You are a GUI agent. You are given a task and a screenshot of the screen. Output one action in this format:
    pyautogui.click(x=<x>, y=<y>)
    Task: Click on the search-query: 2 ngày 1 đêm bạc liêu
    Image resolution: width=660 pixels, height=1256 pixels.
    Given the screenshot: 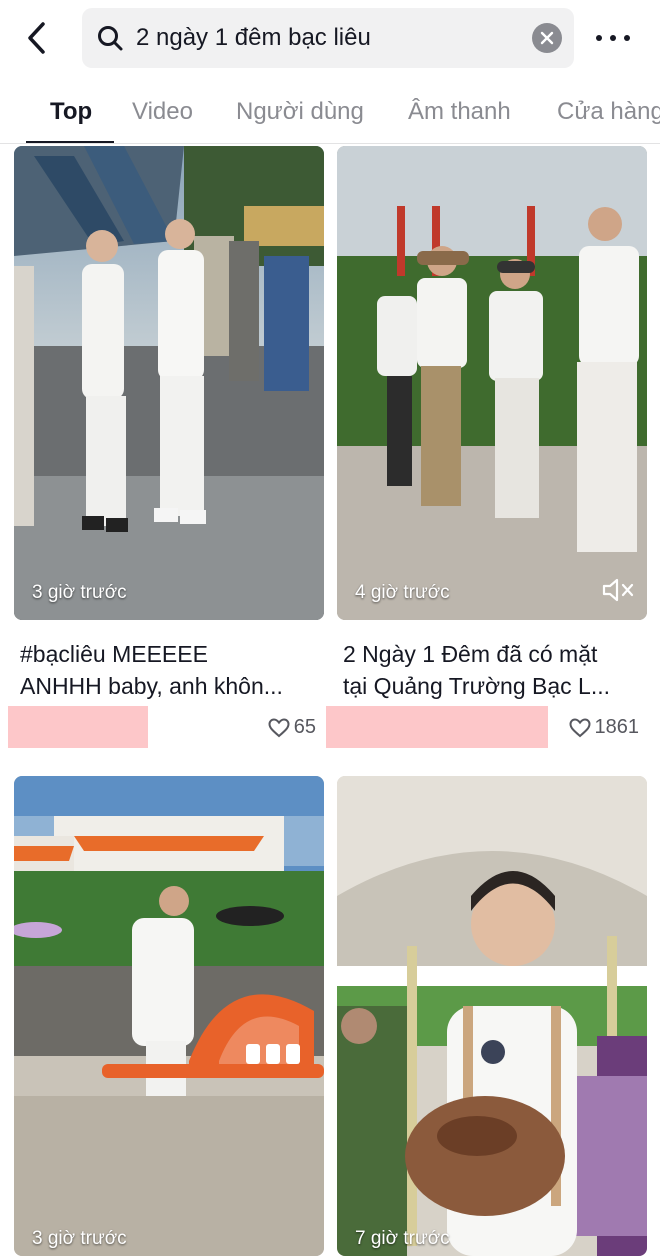 What is the action you would take?
    pyautogui.click(x=253, y=38)
    